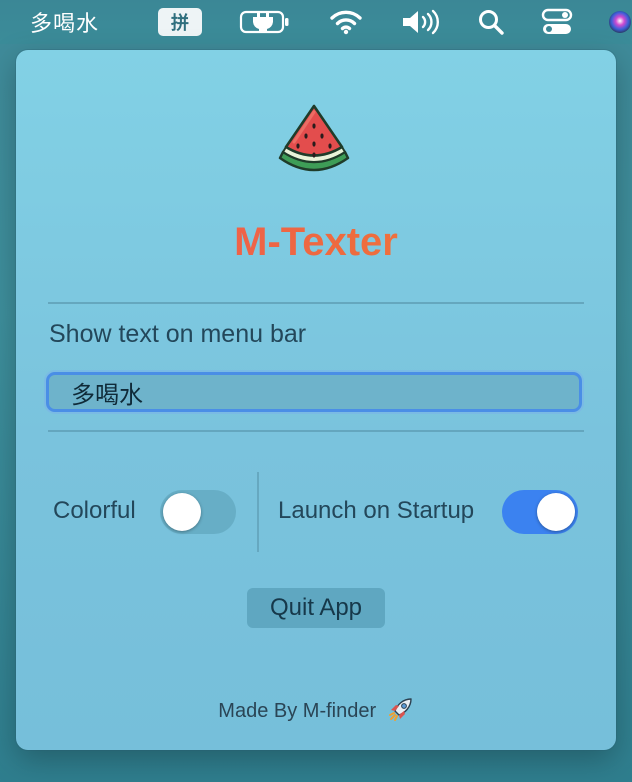 The width and height of the screenshot is (632, 782). I want to click on volume-icon, so click(421, 22).